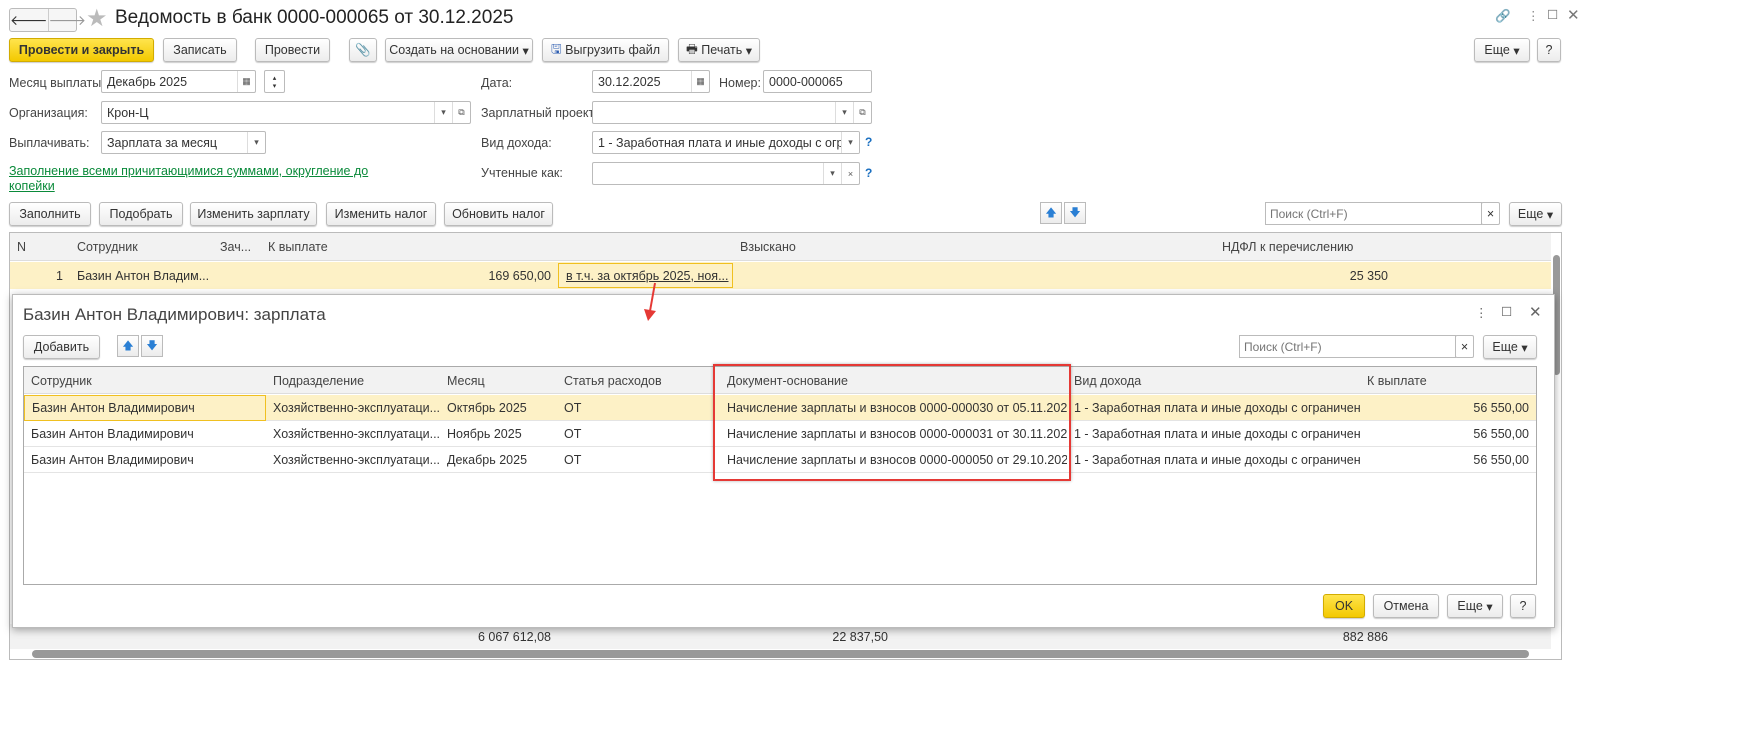 The width and height of the screenshot is (1739, 741). Describe the element at coordinates (1497, 50) in the screenshot. I see `more-label: Еще` at that location.